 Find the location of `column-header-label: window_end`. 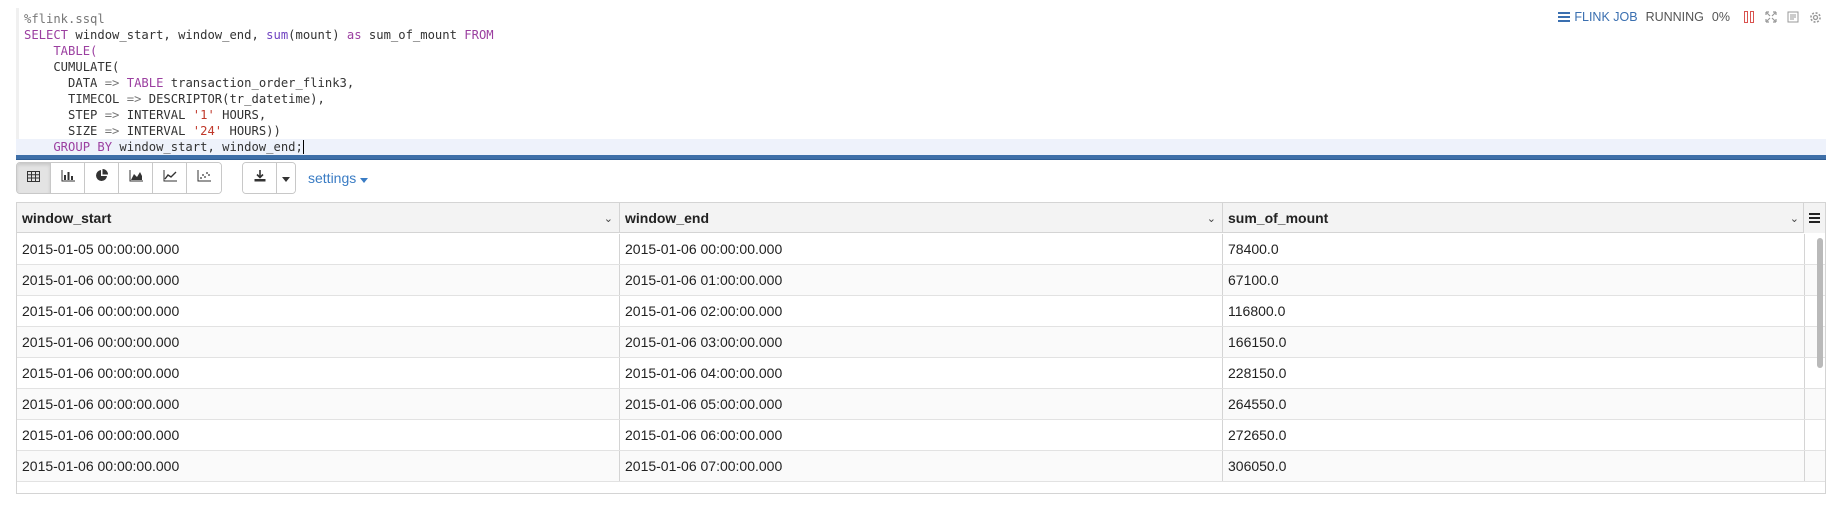

column-header-label: window_end is located at coordinates (667, 218).